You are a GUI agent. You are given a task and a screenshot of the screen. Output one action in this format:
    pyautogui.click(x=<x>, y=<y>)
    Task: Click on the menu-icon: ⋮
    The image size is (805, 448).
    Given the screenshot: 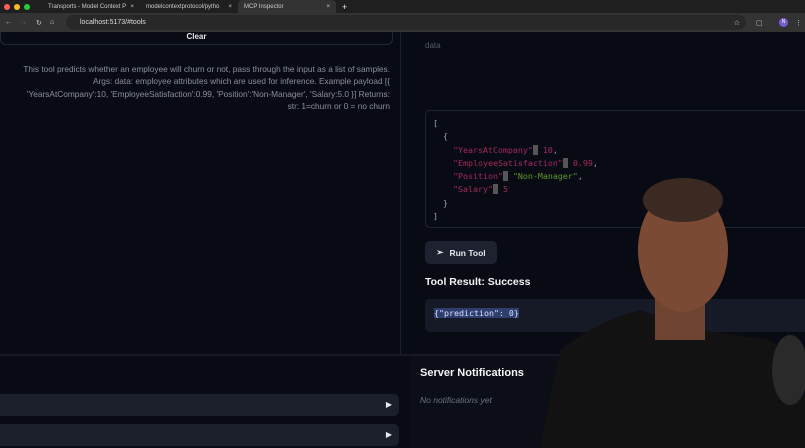 What is the action you would take?
    pyautogui.click(x=798, y=23)
    